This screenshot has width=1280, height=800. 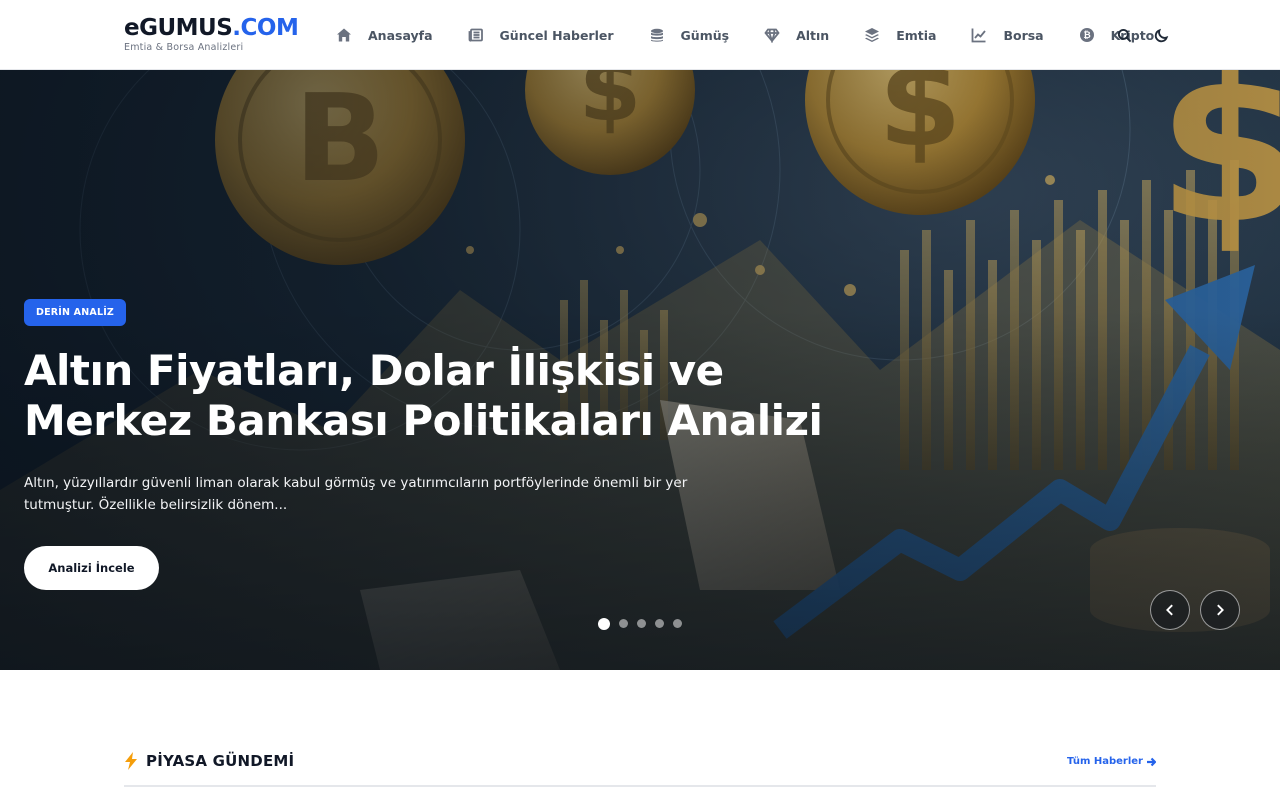 I want to click on bolt-icon, so click(x=131, y=761).